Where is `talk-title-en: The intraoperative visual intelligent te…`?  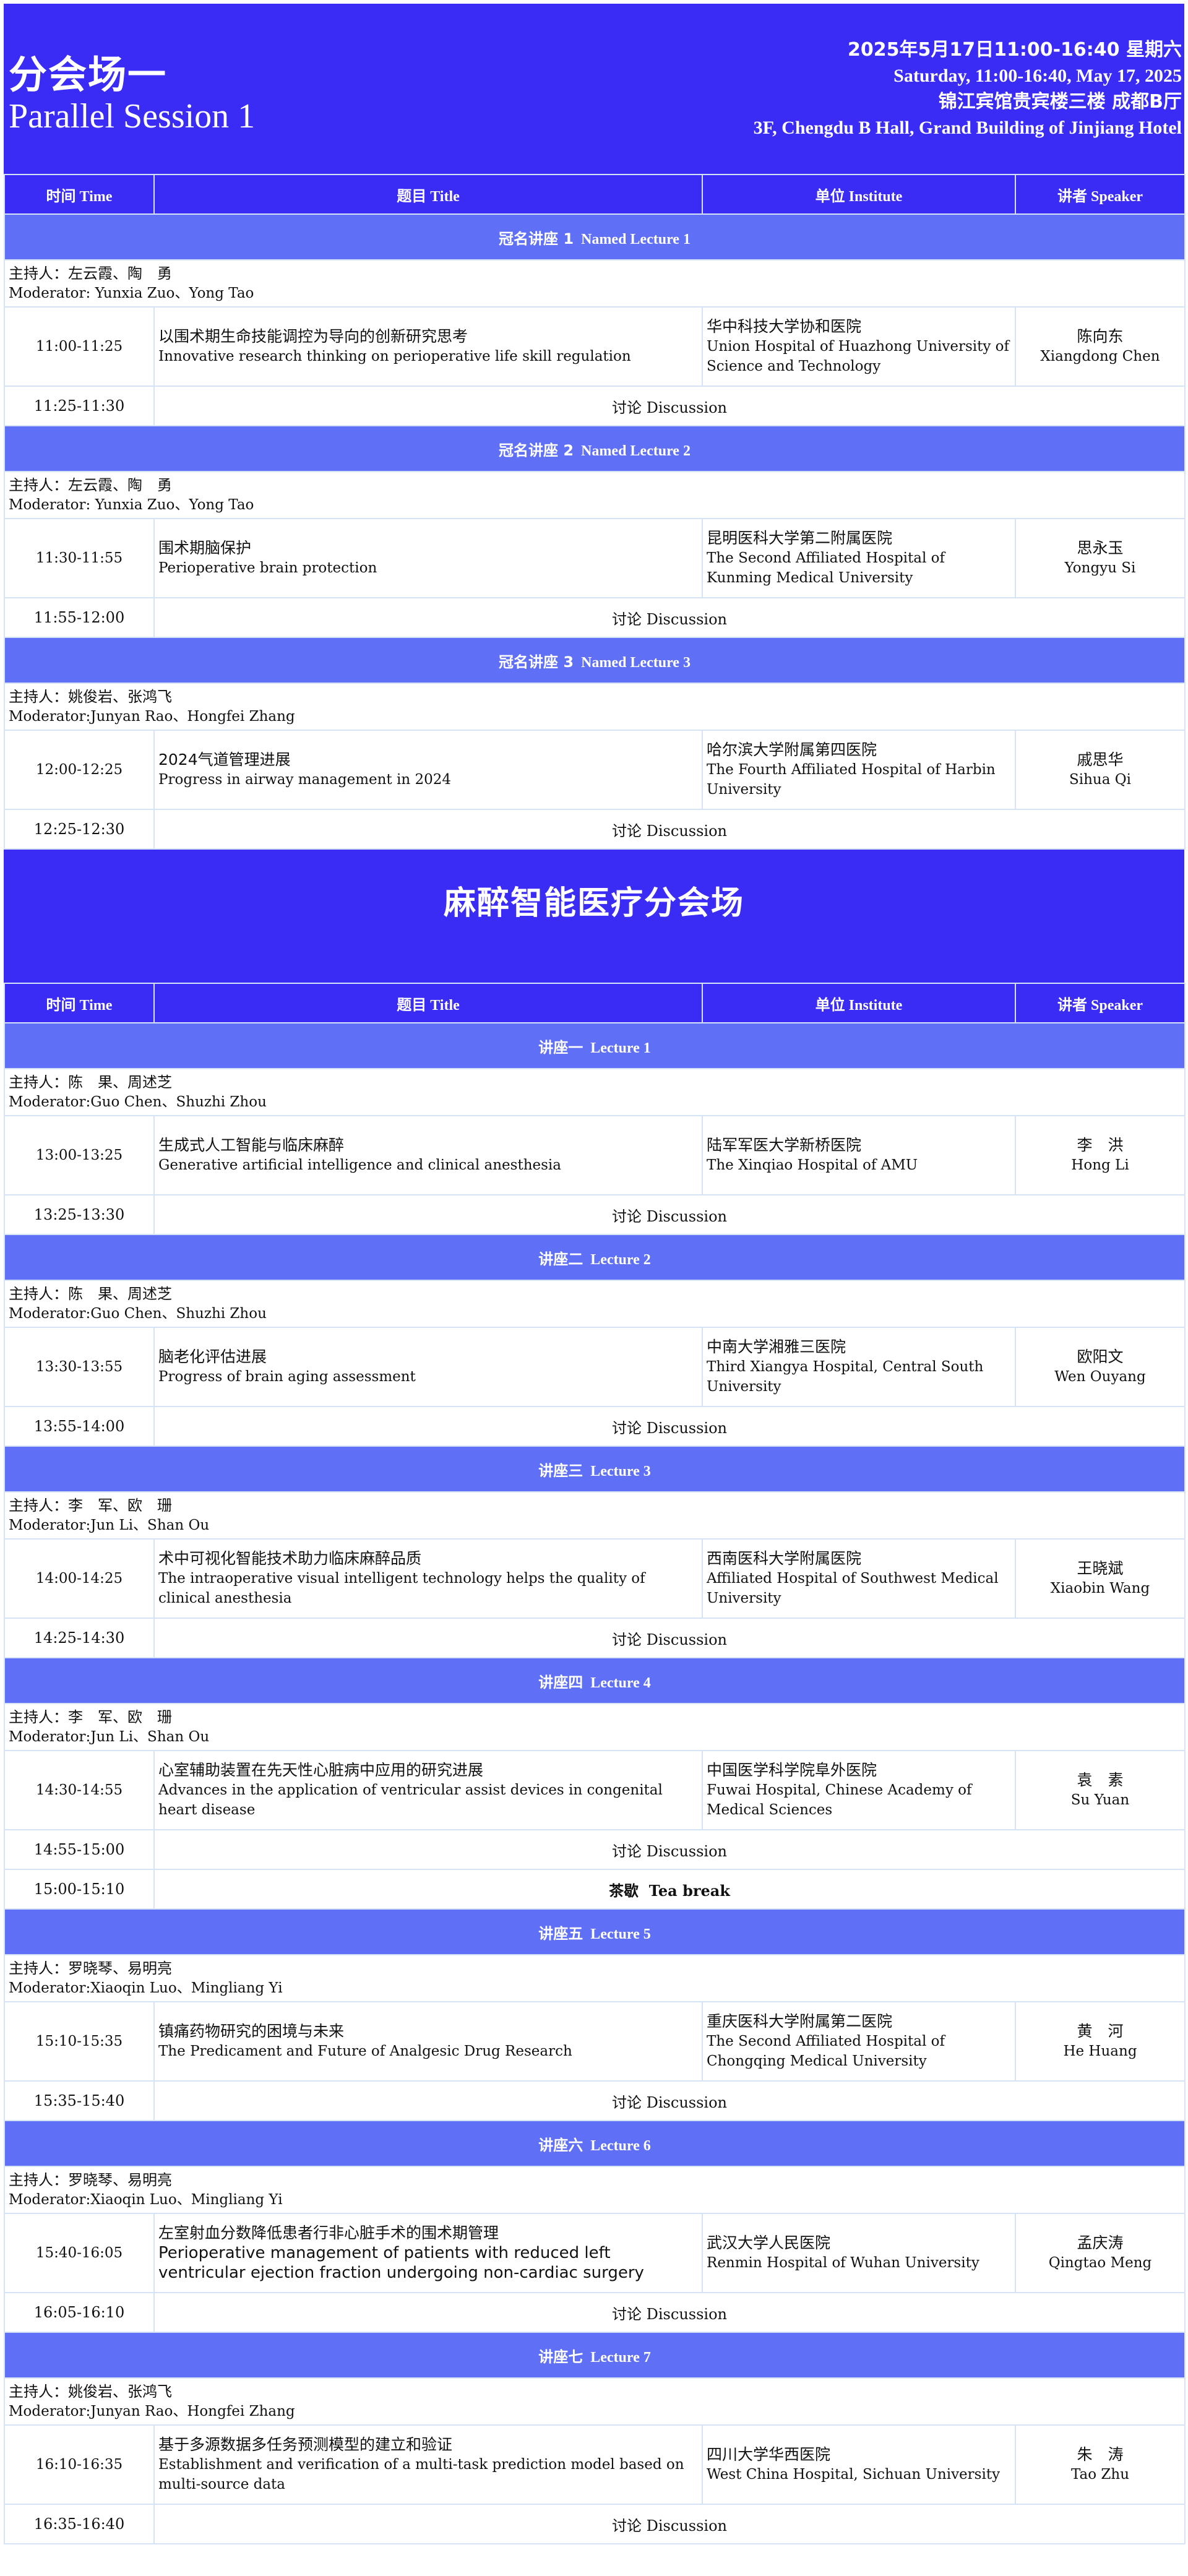 talk-title-en: The intraoperative visual intelligent te… is located at coordinates (402, 1588).